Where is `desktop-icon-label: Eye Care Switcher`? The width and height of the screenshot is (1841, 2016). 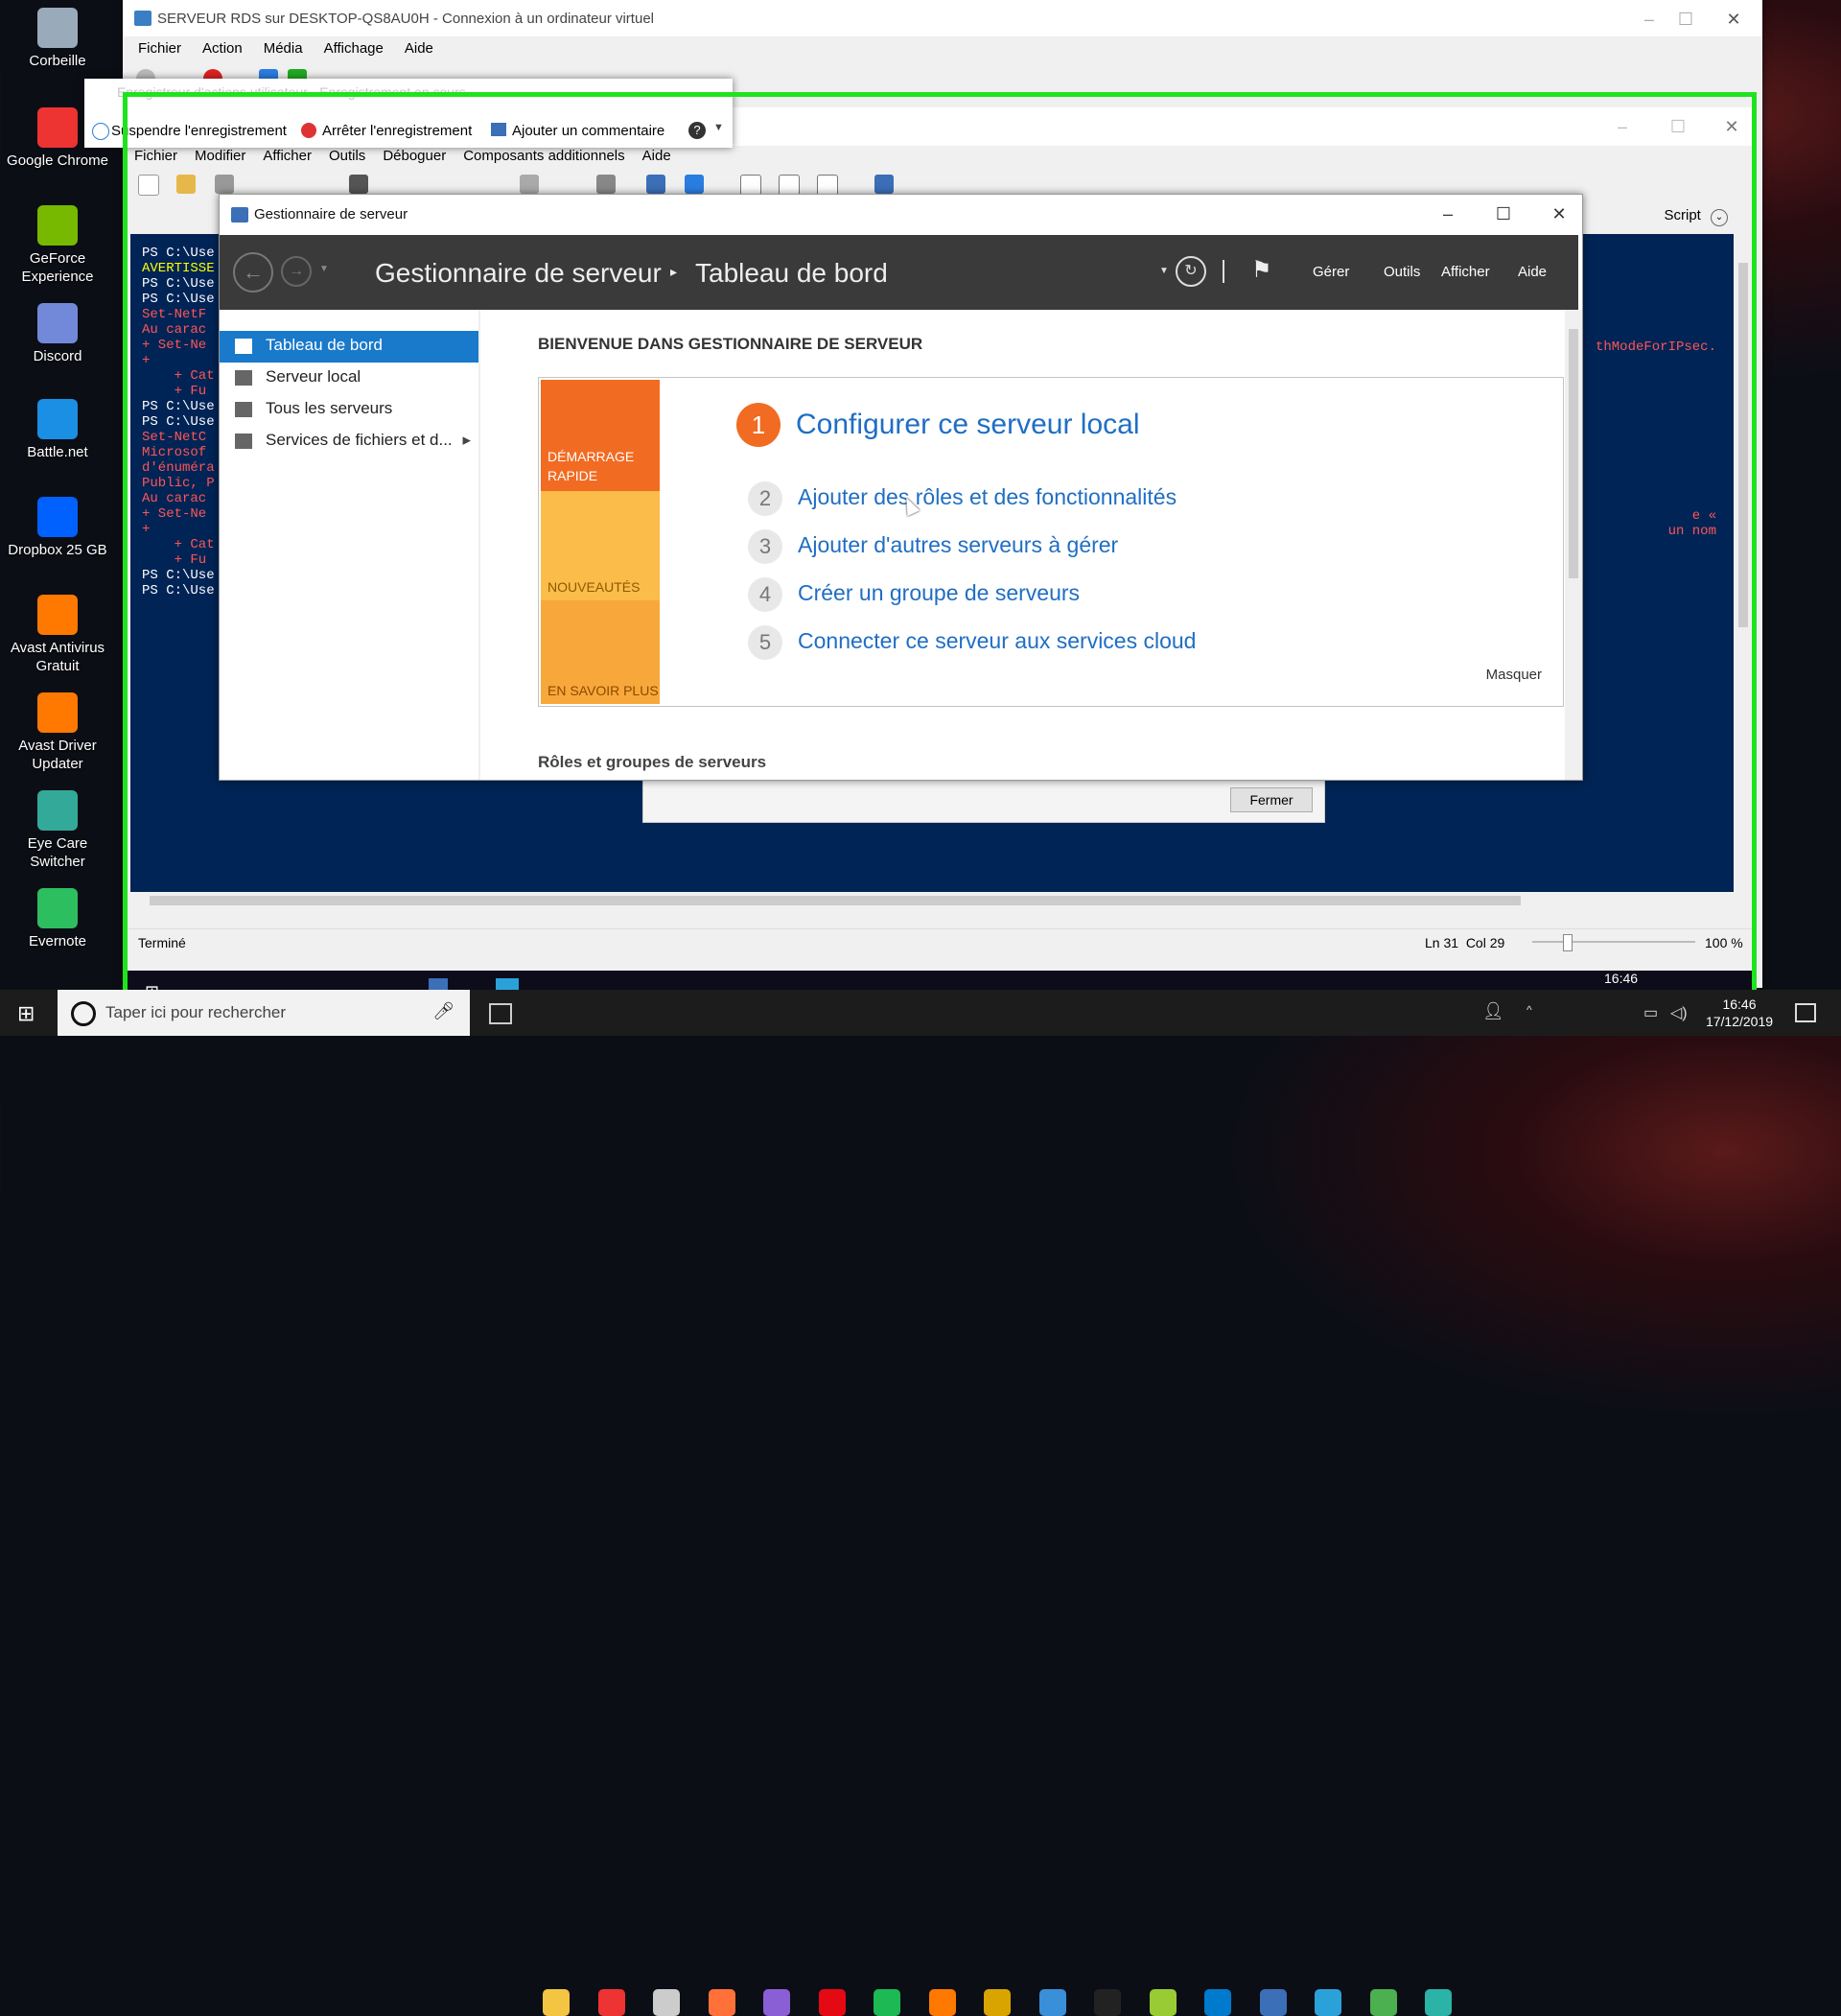 desktop-icon-label: Eye Care Switcher is located at coordinates (57, 852).